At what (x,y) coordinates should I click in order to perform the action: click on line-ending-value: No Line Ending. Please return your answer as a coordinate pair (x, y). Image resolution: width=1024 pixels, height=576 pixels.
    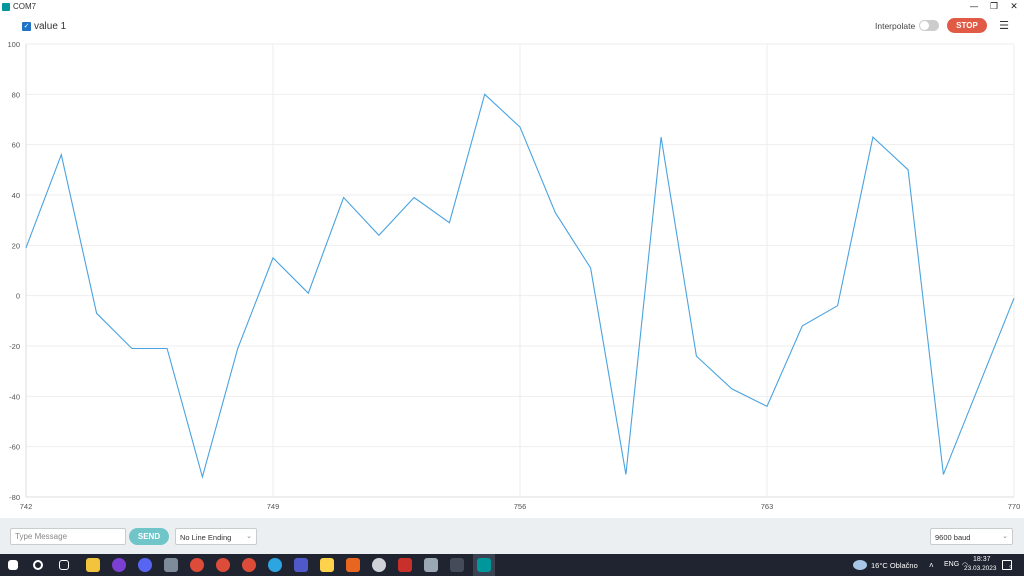
    Looking at the image, I should click on (206, 537).